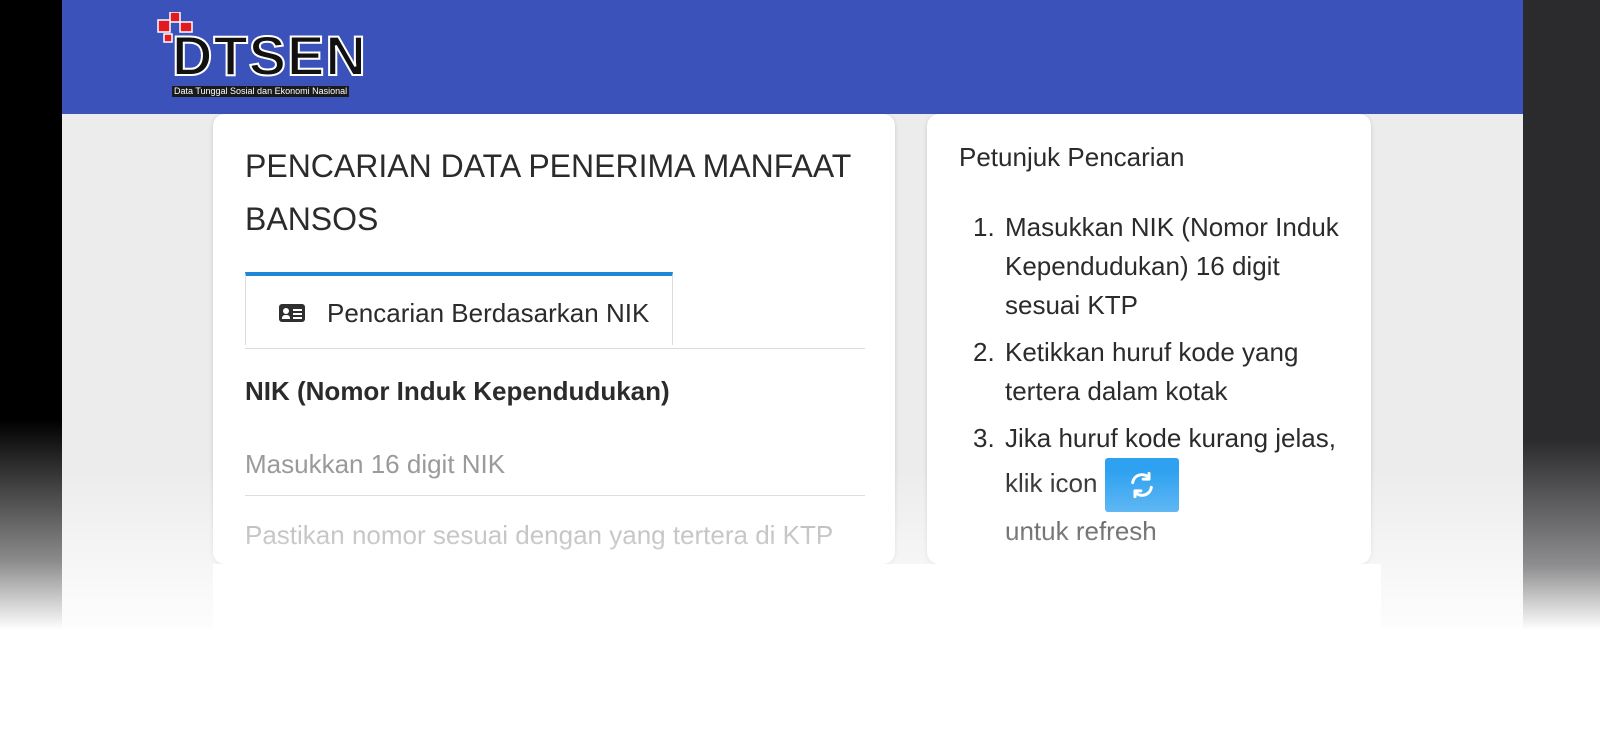  Describe the element at coordinates (269, 55) in the screenshot. I see `logo-wordmark: DTSEN` at that location.